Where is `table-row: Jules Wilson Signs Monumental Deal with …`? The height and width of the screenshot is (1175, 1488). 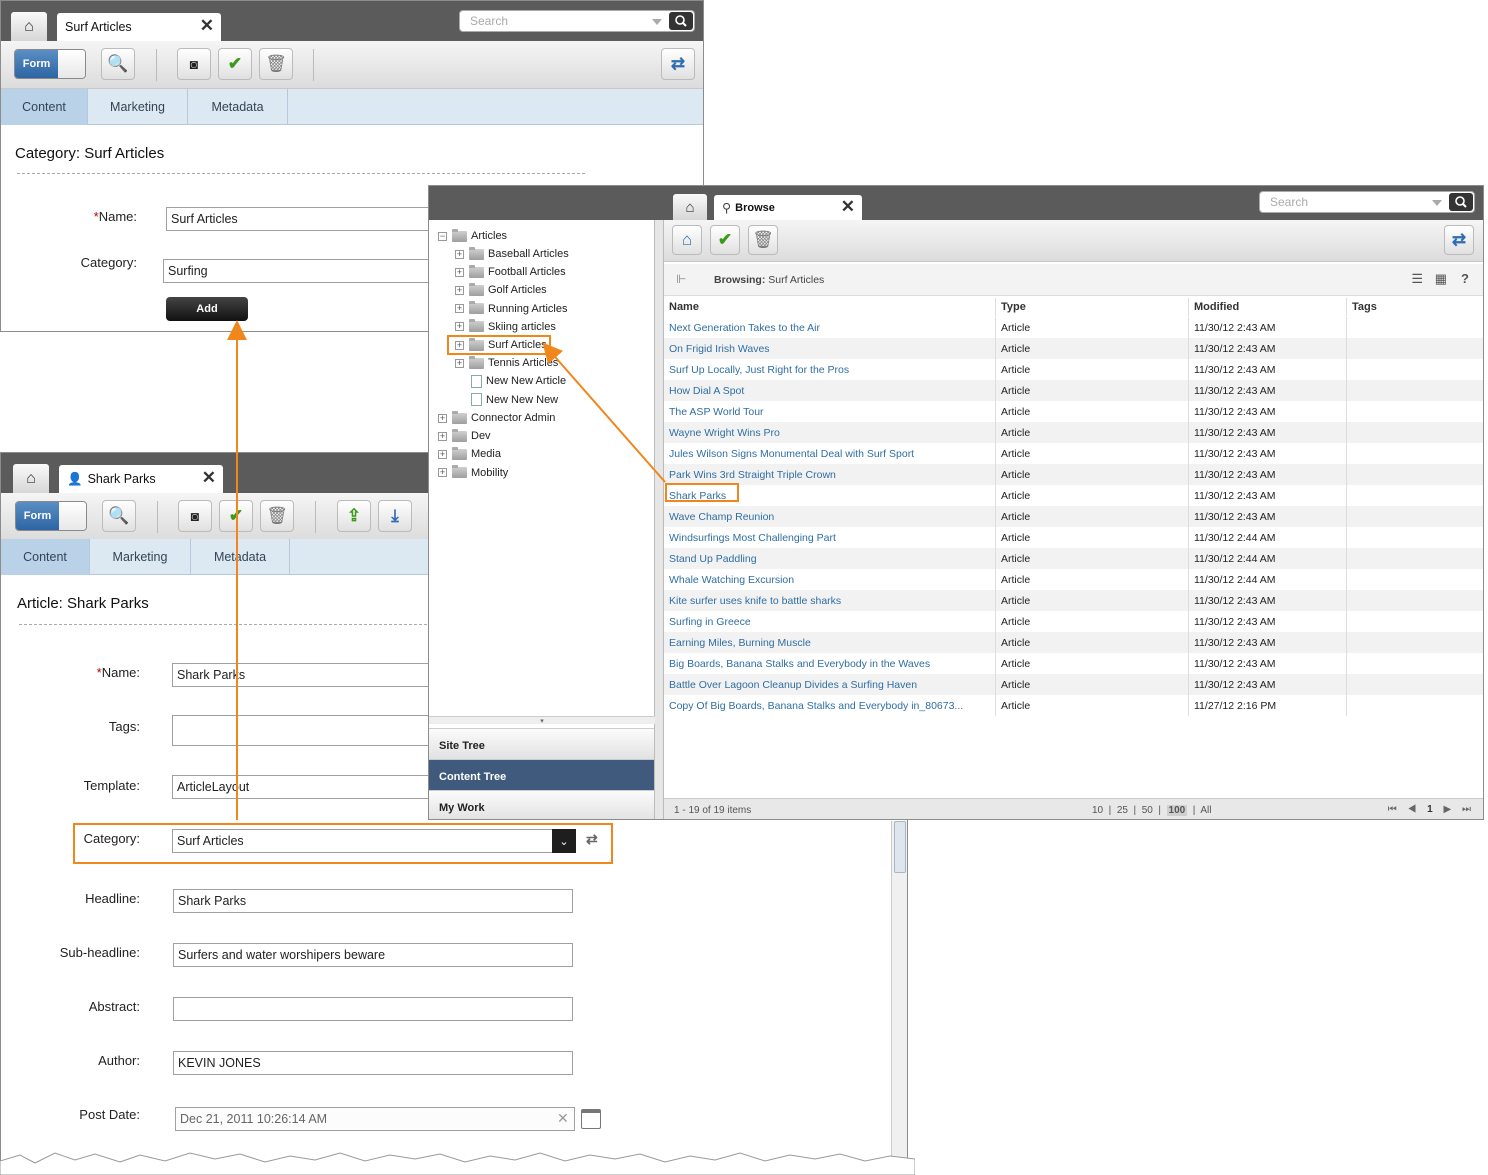 table-row: Jules Wilson Signs Monumental Deal with … is located at coordinates (1073, 453).